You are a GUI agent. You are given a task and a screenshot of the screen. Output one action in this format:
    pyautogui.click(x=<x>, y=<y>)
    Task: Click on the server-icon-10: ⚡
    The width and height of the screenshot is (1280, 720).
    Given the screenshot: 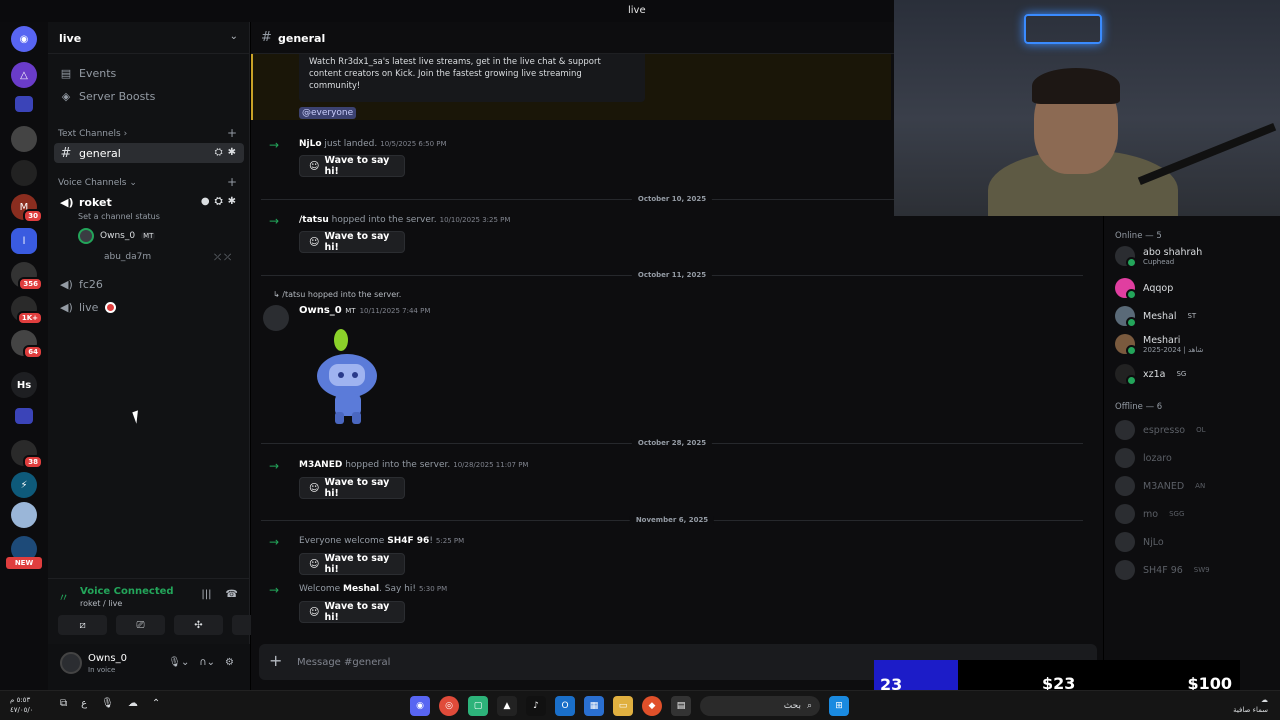 What is the action you would take?
    pyautogui.click(x=24, y=485)
    